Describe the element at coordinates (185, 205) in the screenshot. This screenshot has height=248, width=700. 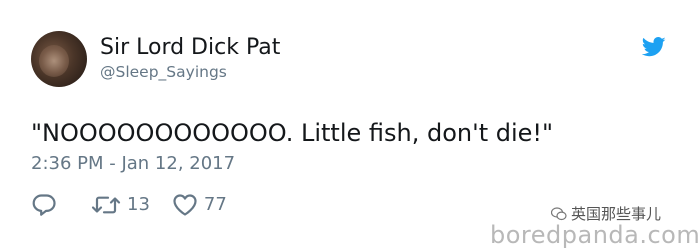
I see `heart-icon` at that location.